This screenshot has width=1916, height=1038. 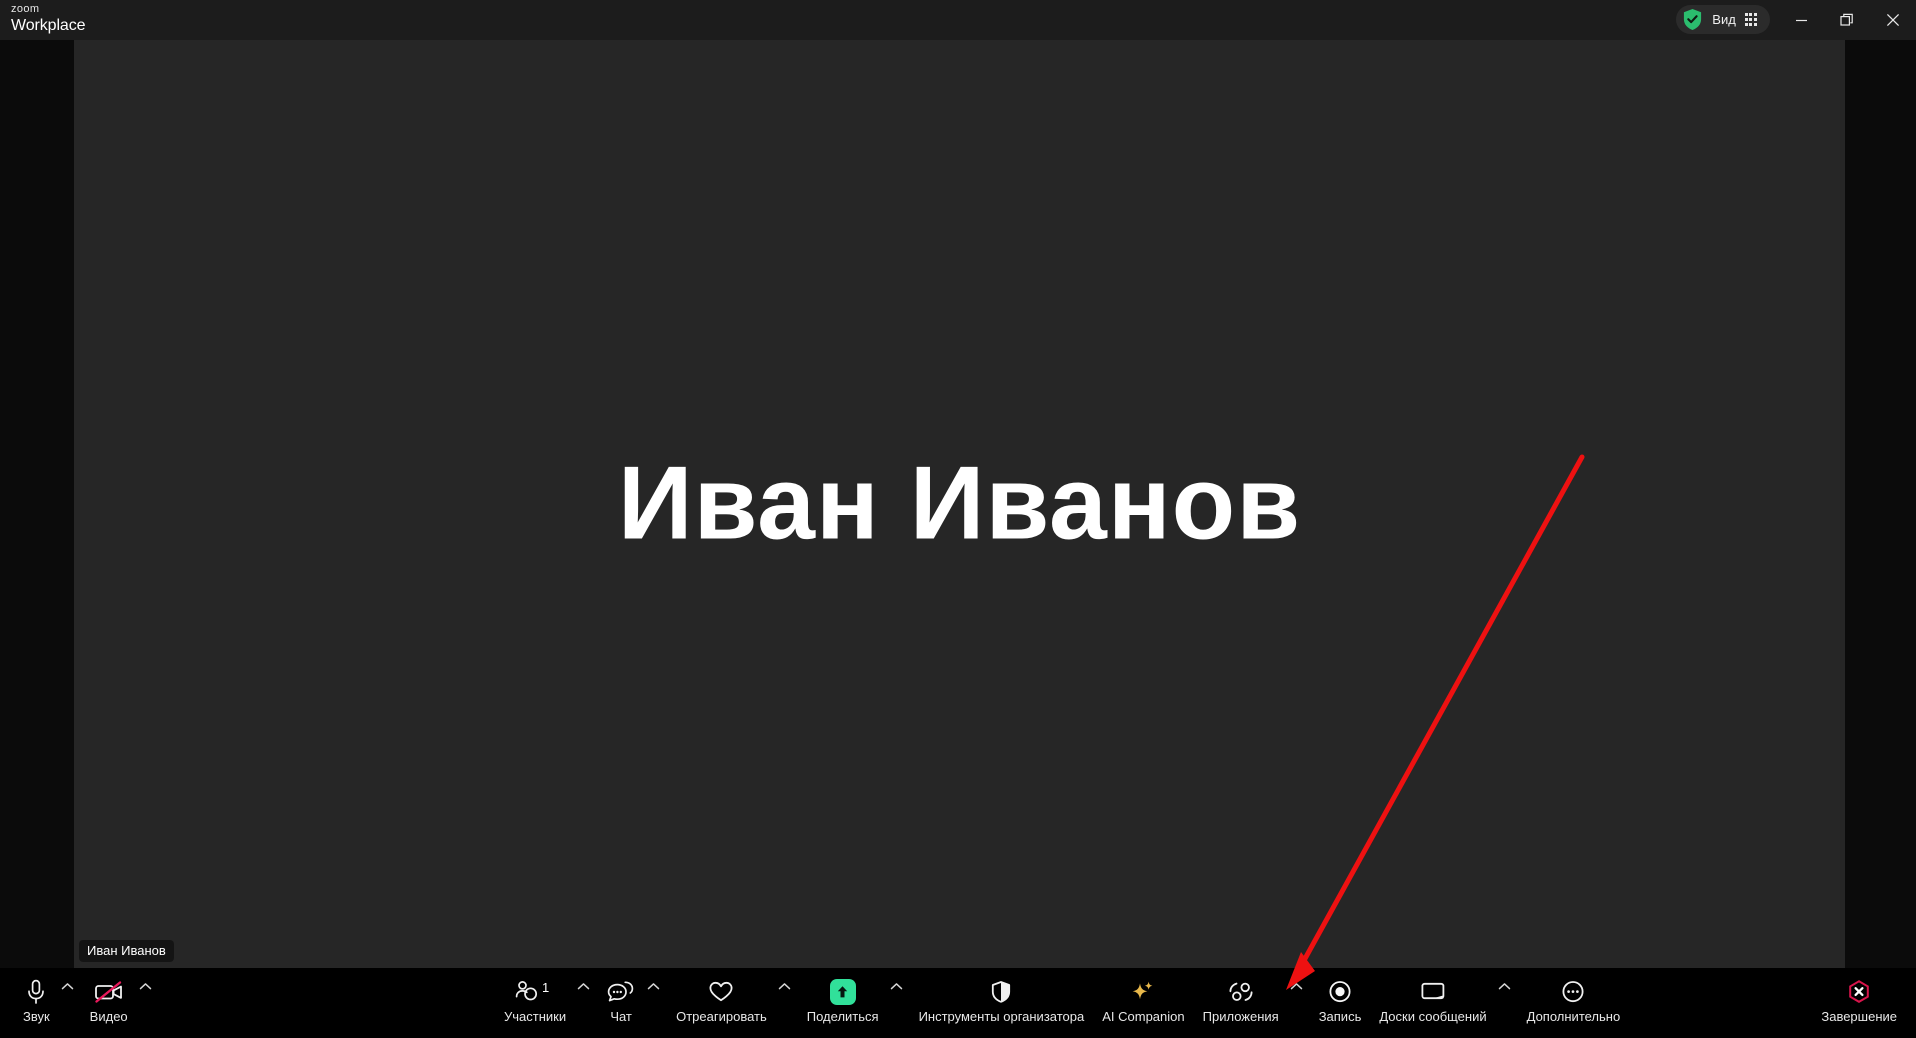 I want to click on react-options-caret, so click(x=787, y=1003).